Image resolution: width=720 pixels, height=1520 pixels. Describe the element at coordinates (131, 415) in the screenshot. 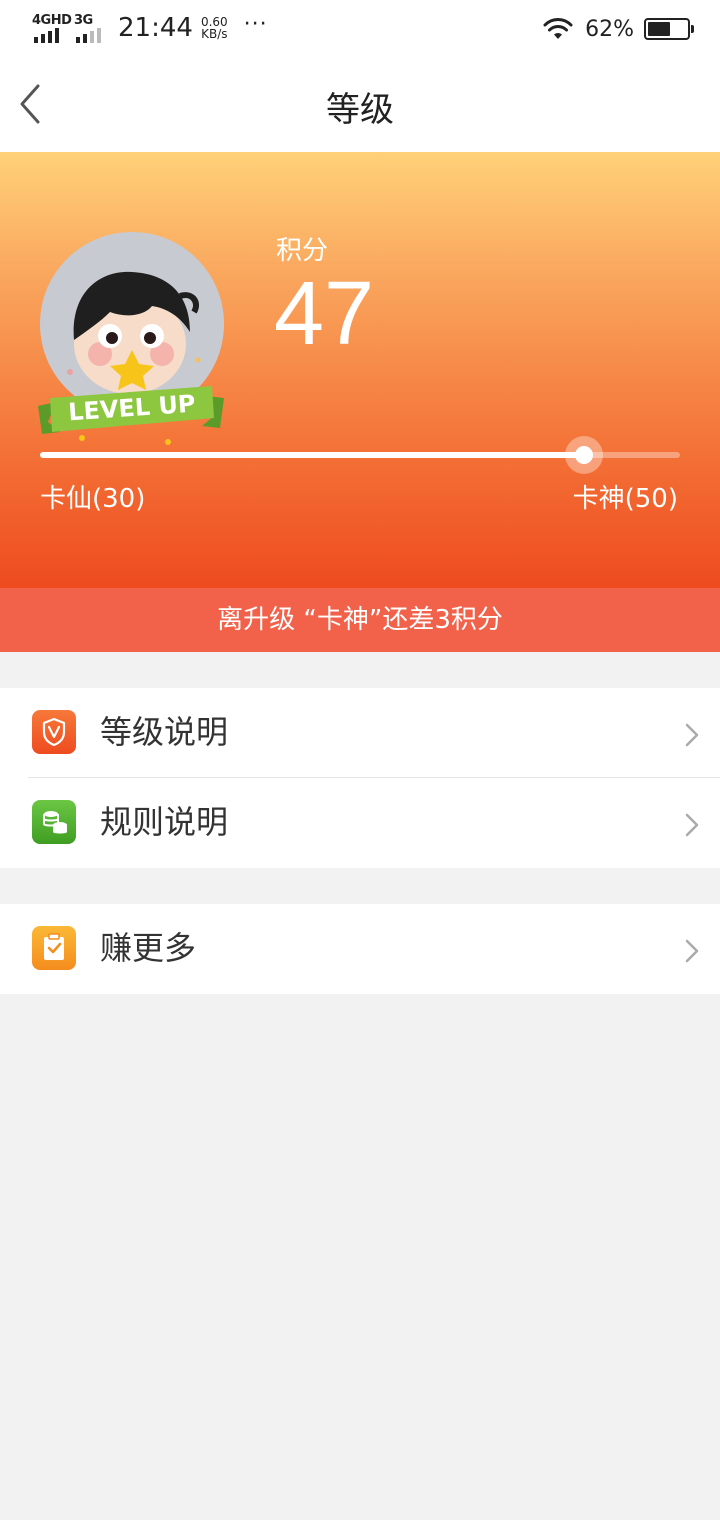

I see `level-up-badge: LEVEL UP` at that location.